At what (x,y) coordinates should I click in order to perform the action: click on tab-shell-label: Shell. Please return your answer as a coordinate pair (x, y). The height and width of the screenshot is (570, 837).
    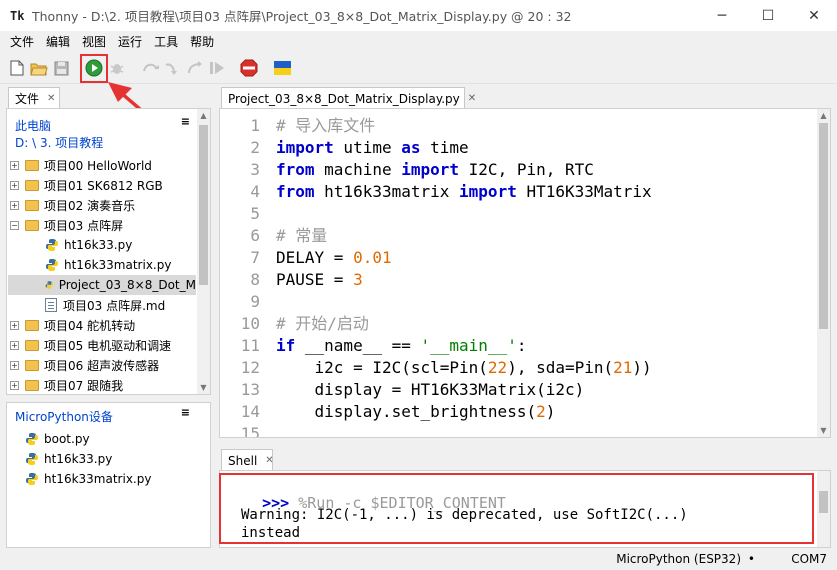
    Looking at the image, I should click on (243, 460).